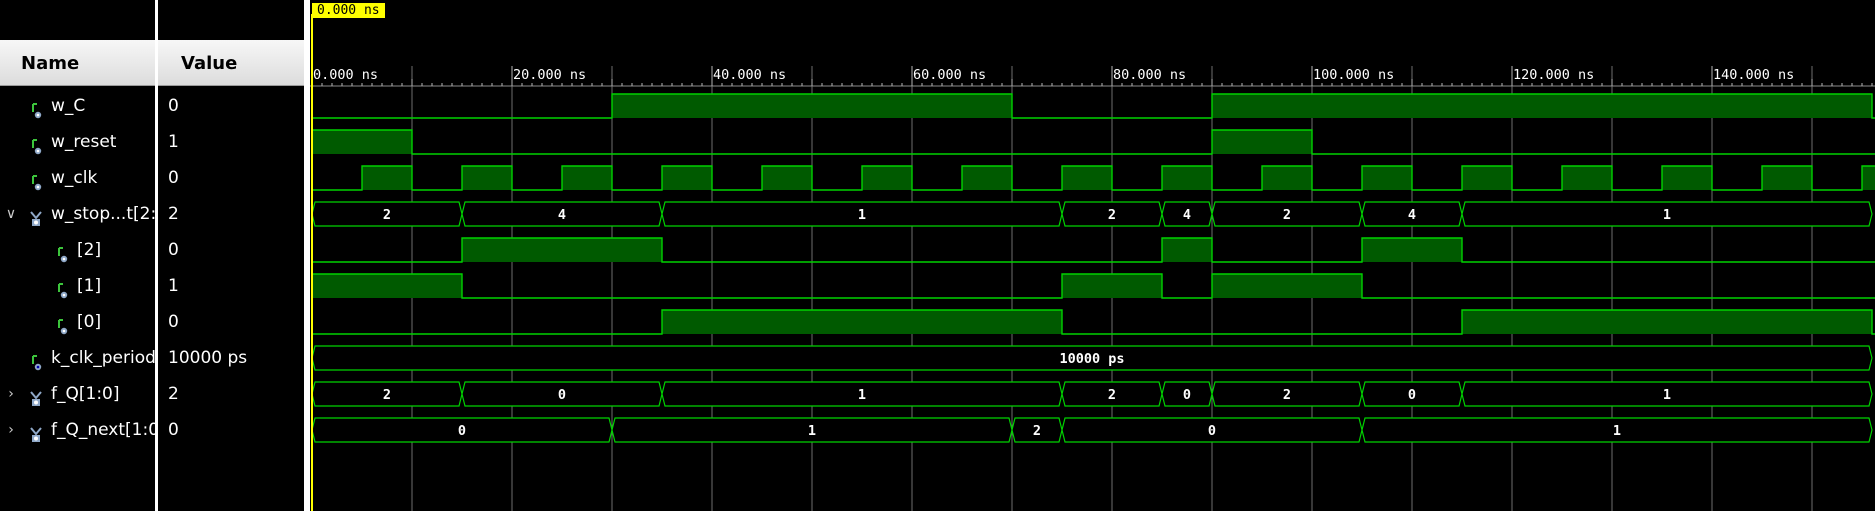 The height and width of the screenshot is (511, 1875). What do you see at coordinates (103, 430) in the screenshot?
I see `signal-name: f_Q_next[1:0]` at bounding box center [103, 430].